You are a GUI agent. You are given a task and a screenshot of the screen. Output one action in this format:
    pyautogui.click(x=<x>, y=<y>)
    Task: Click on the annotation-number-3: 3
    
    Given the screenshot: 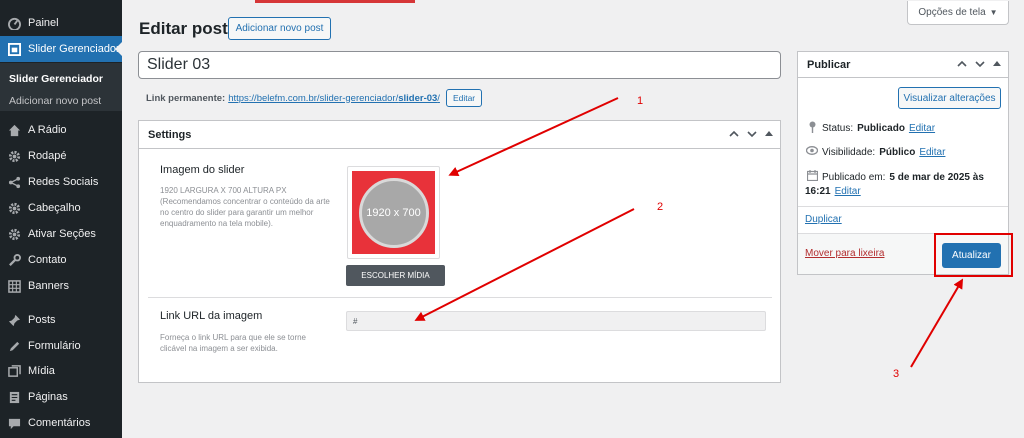 What is the action you would take?
    pyautogui.click(x=896, y=374)
    